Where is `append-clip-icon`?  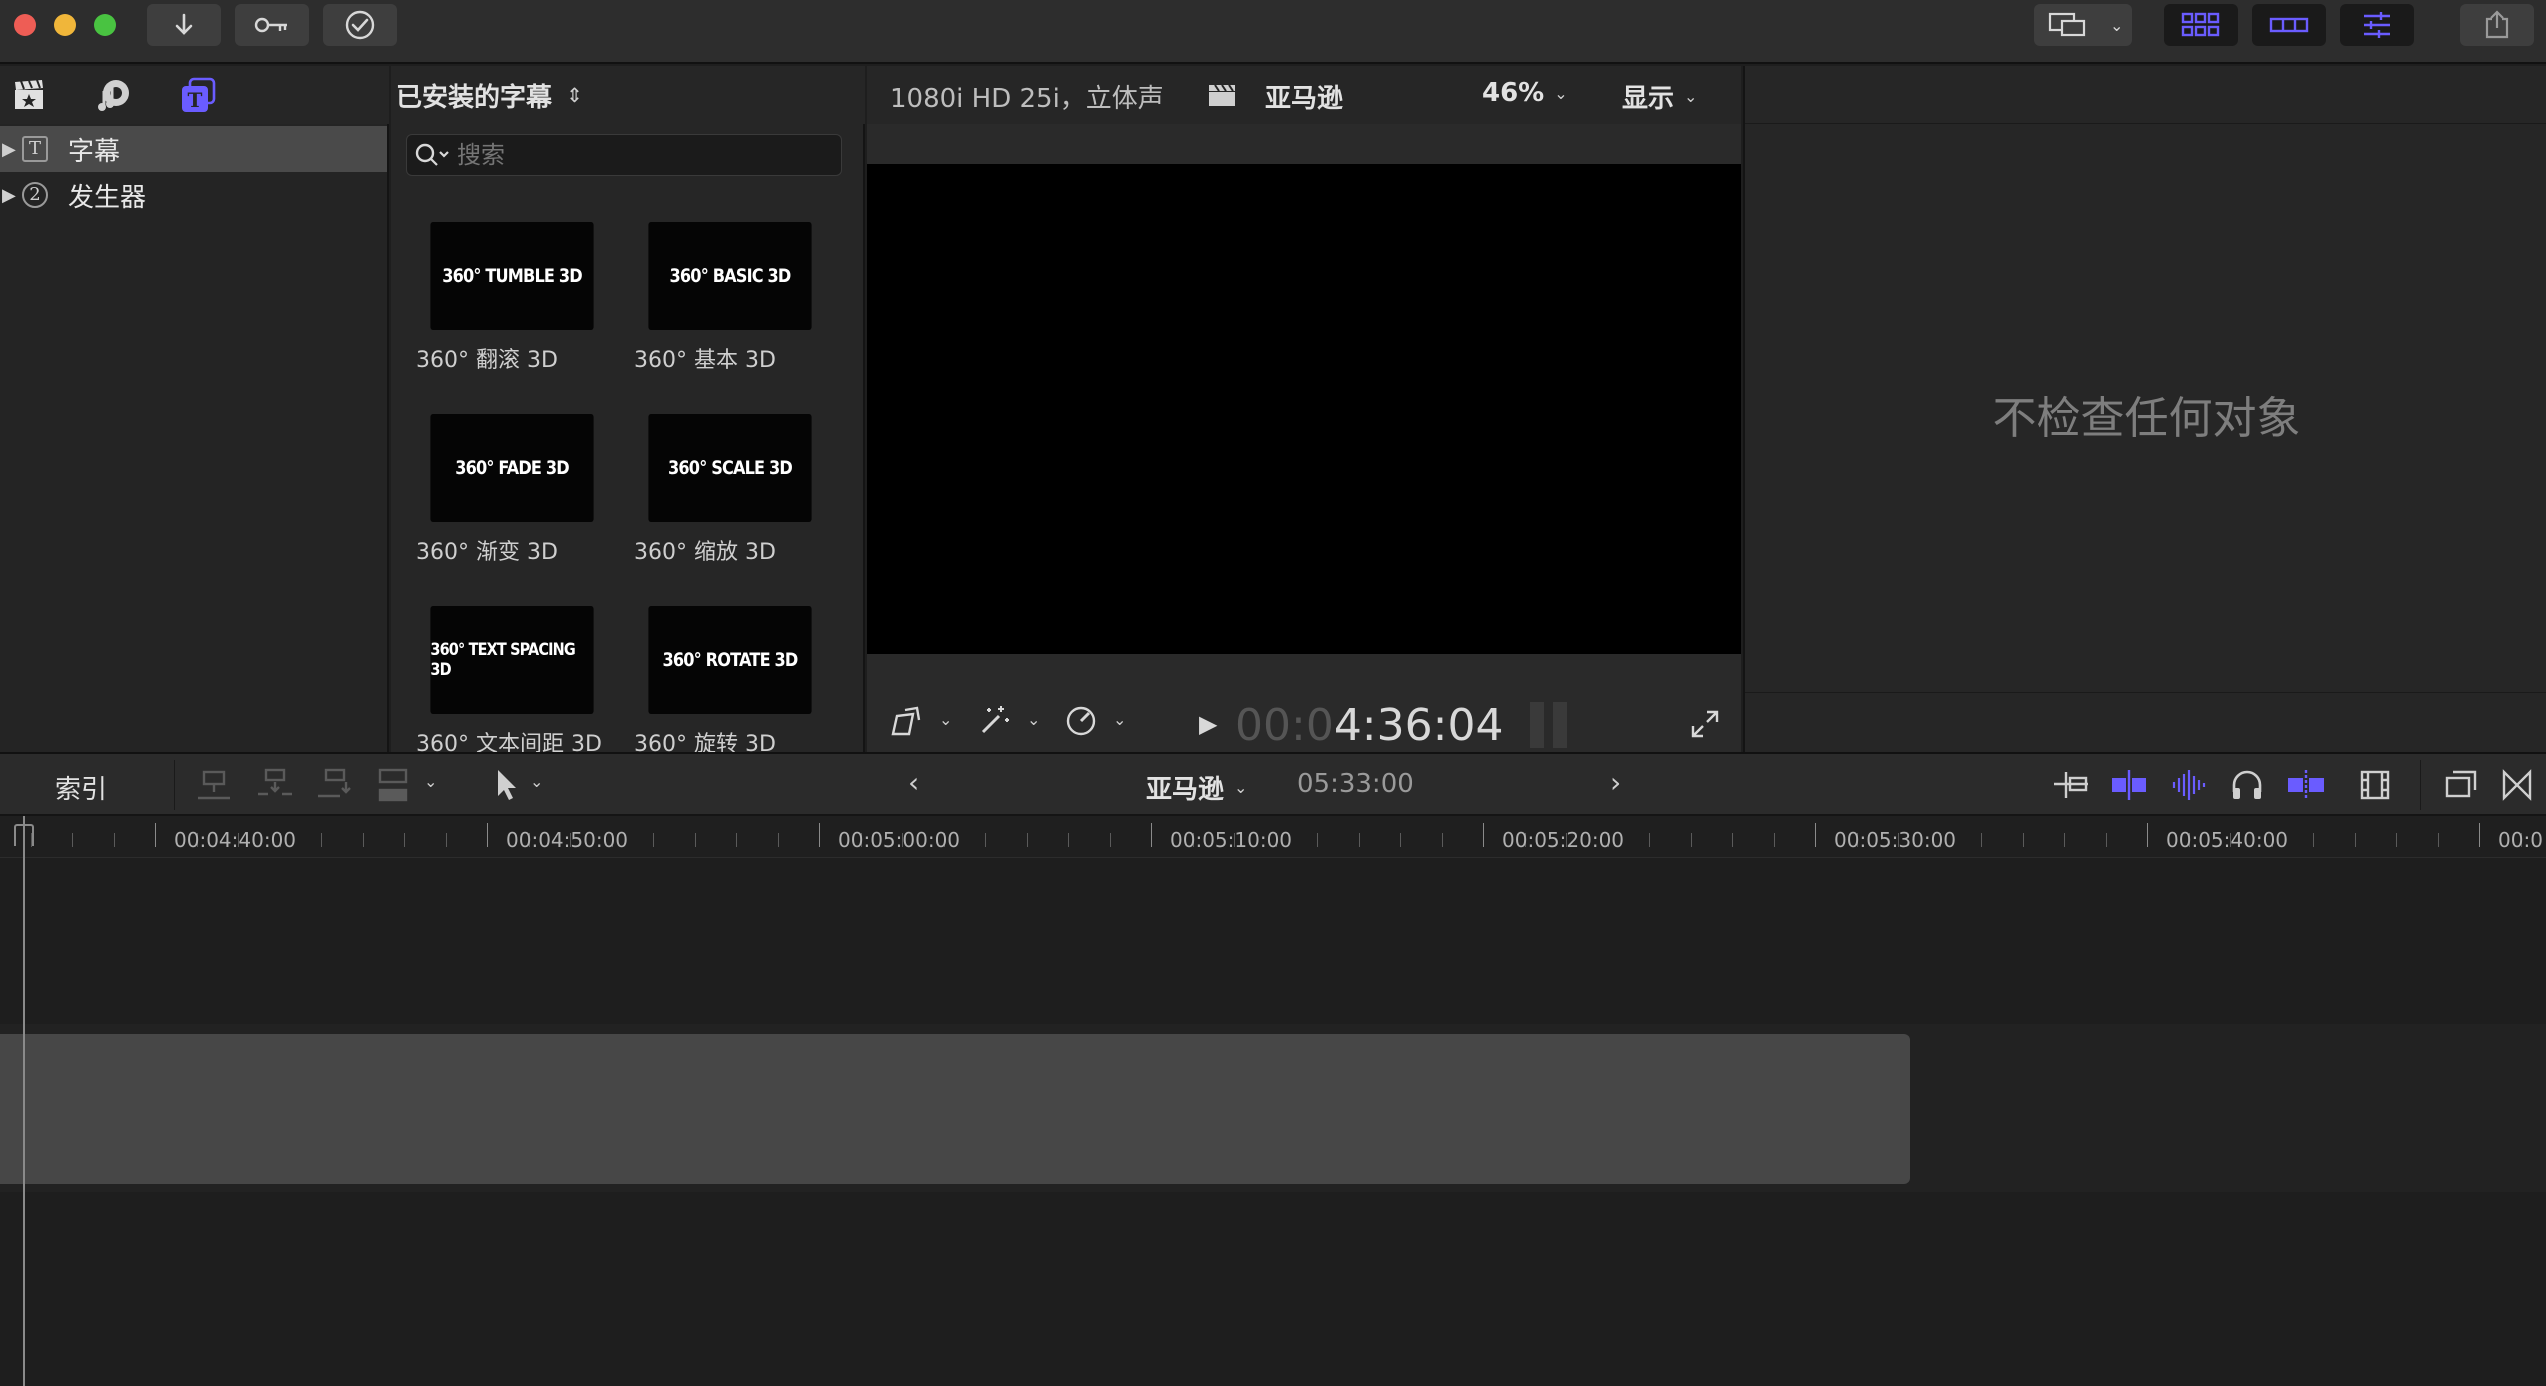 append-clip-icon is located at coordinates (336, 786).